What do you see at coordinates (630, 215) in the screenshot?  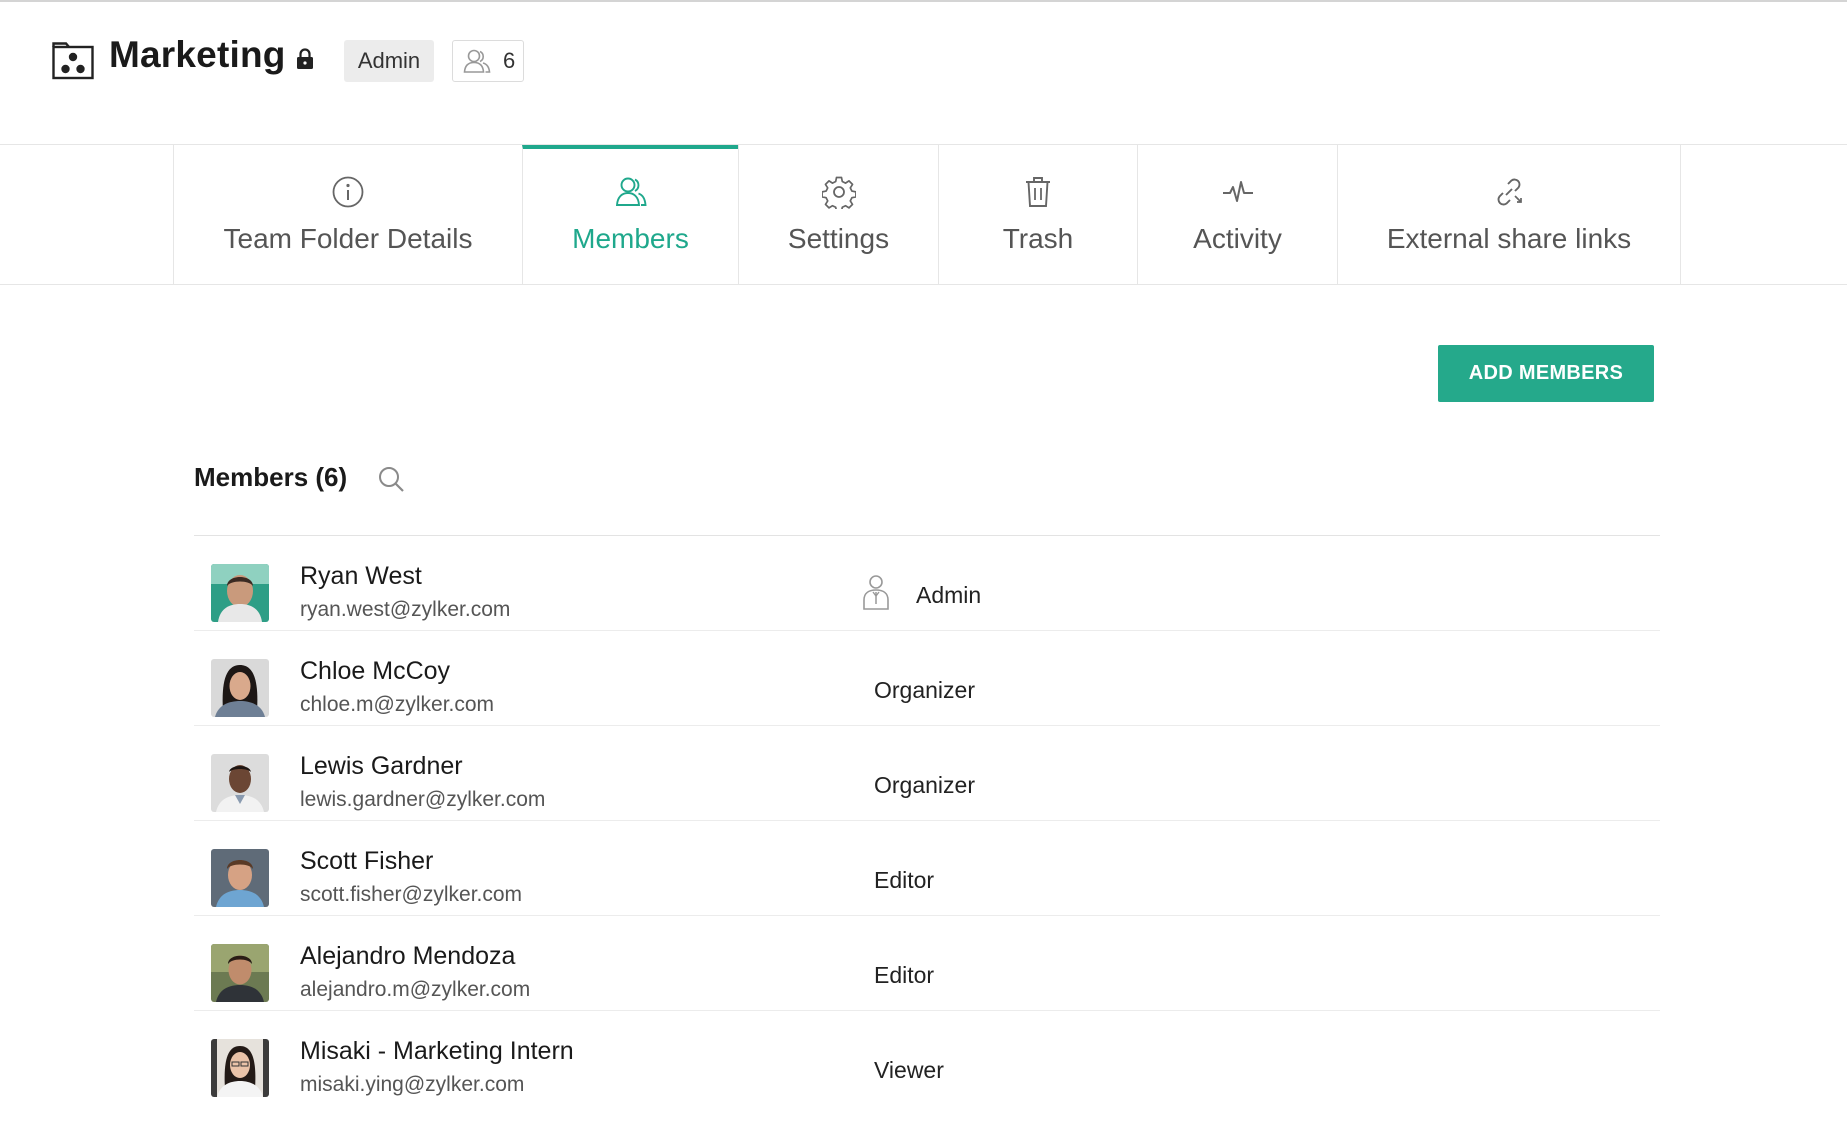 I see `tab-members: Members` at bounding box center [630, 215].